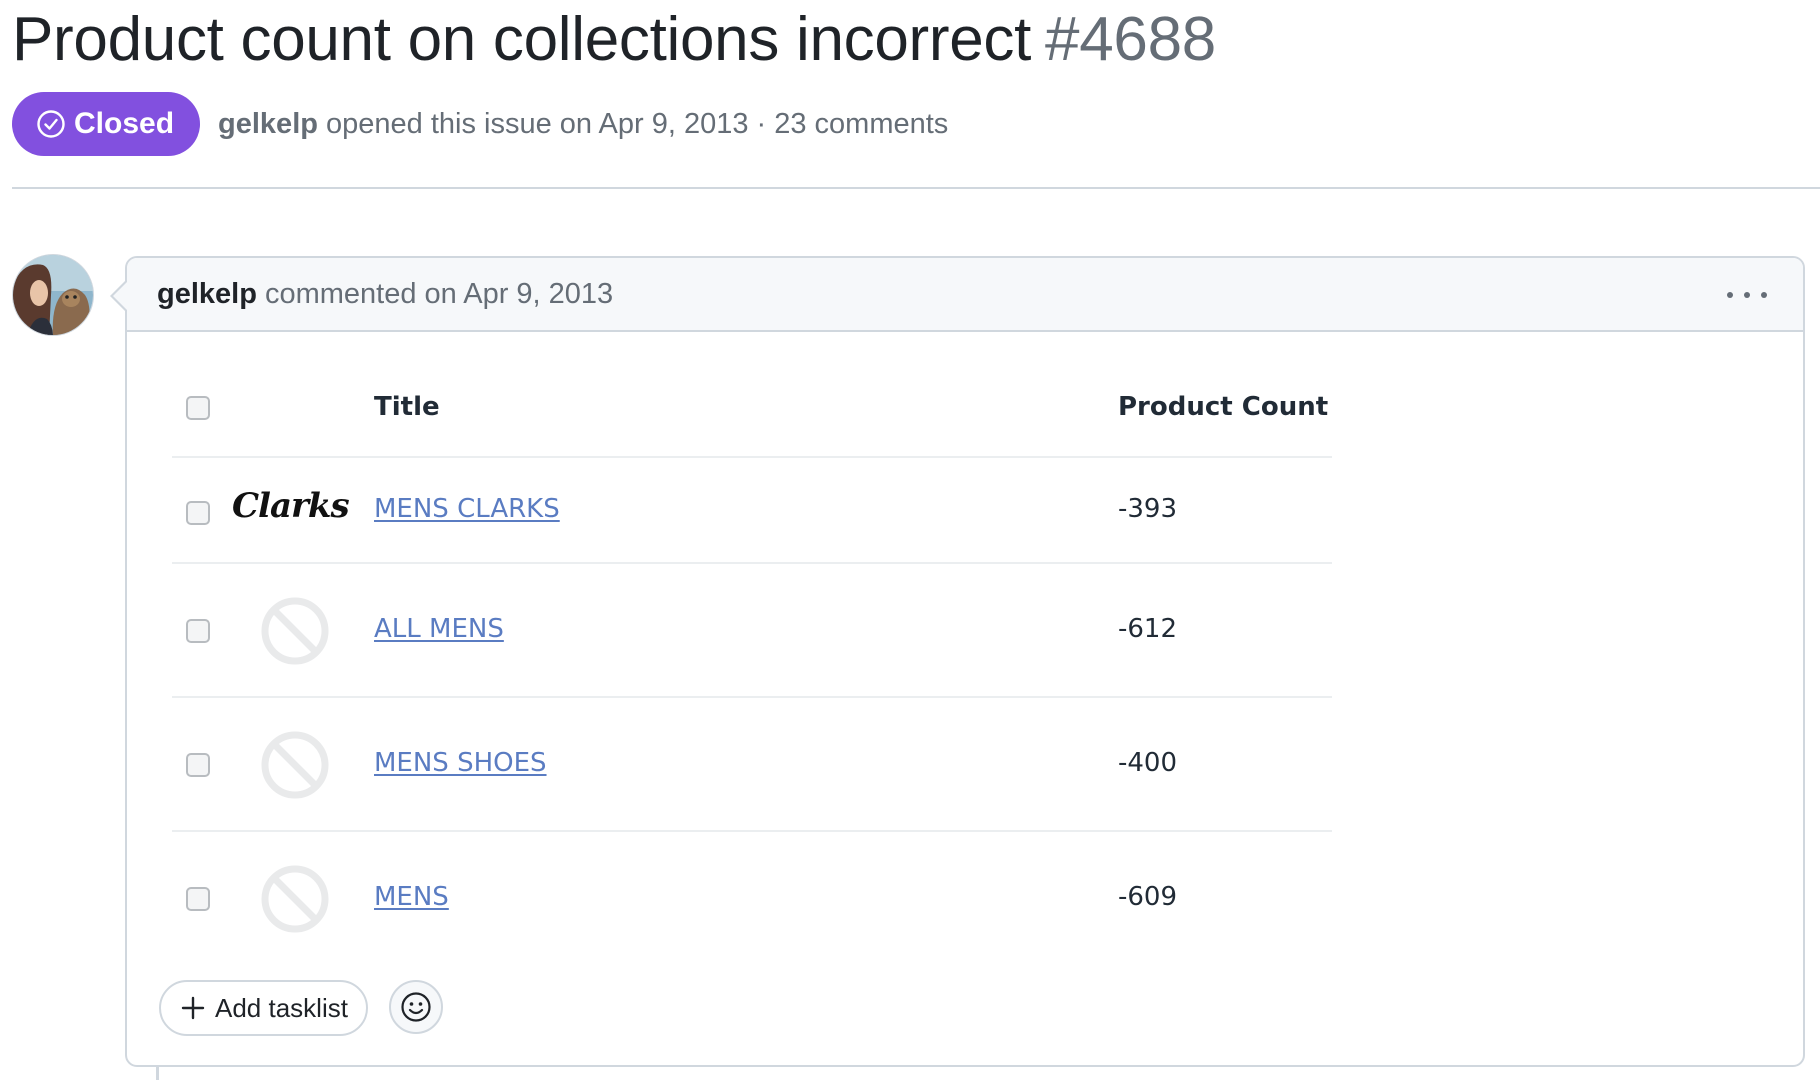 The height and width of the screenshot is (1080, 1820). I want to click on add-tasklist-button: Add tasklist, so click(263, 1008).